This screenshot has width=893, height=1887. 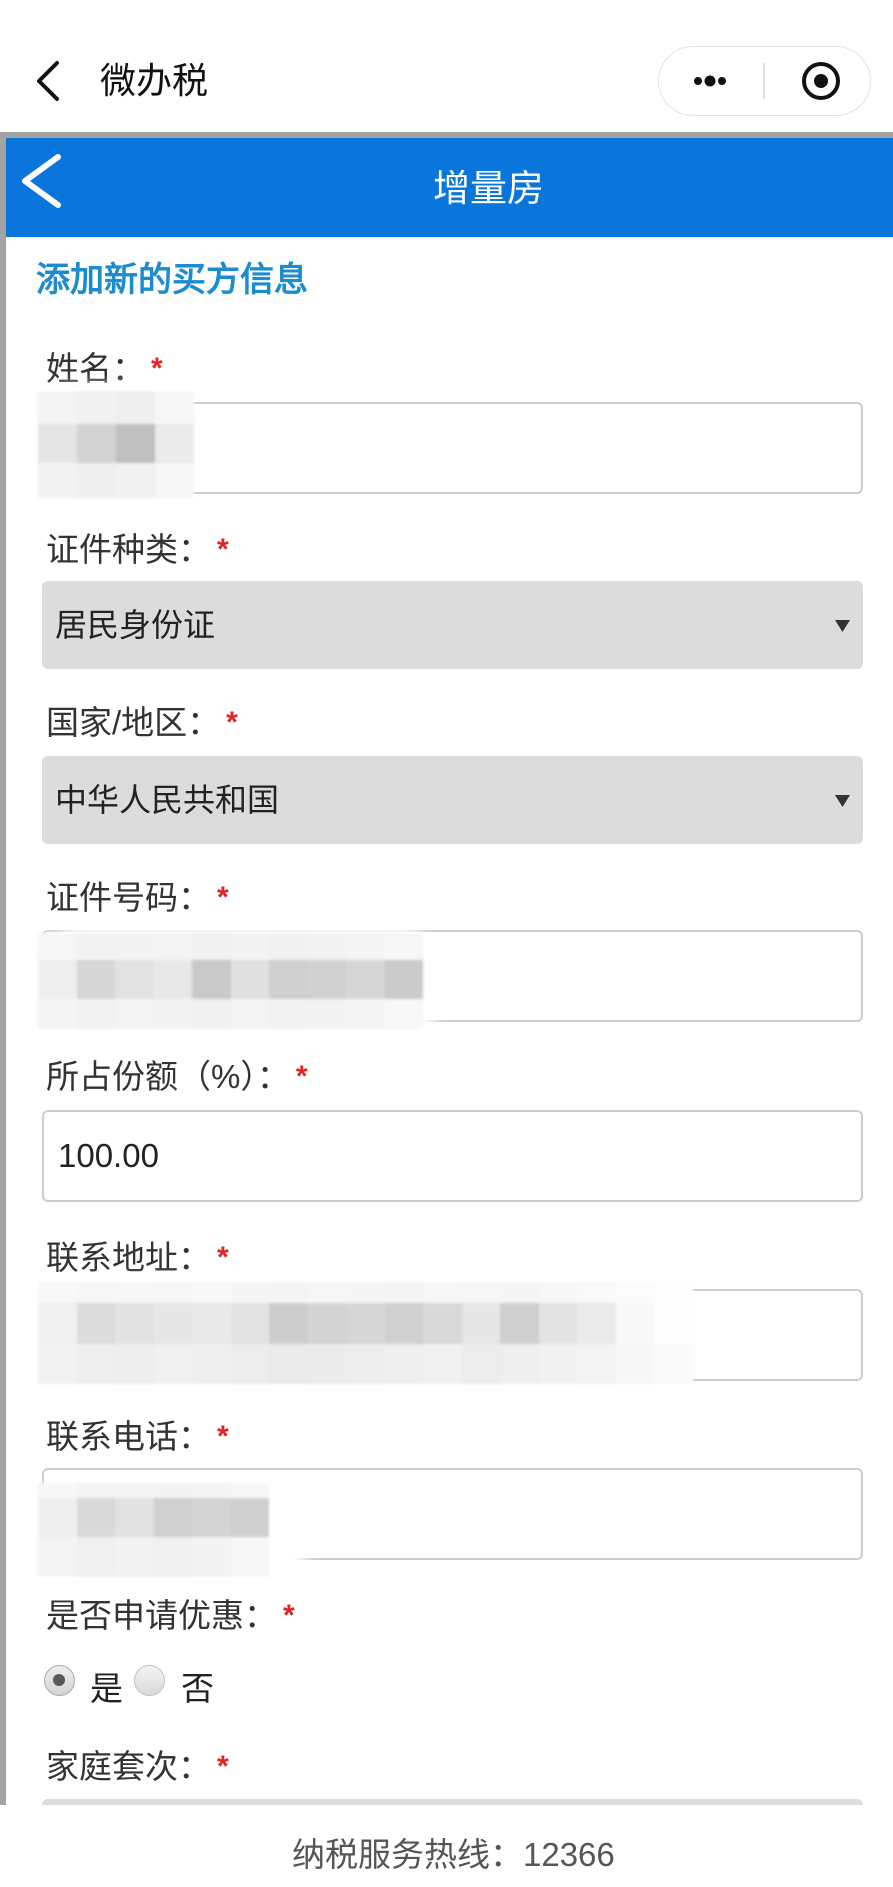 What do you see at coordinates (106, 1689) in the screenshot?
I see `radio-yes-label: 是` at bounding box center [106, 1689].